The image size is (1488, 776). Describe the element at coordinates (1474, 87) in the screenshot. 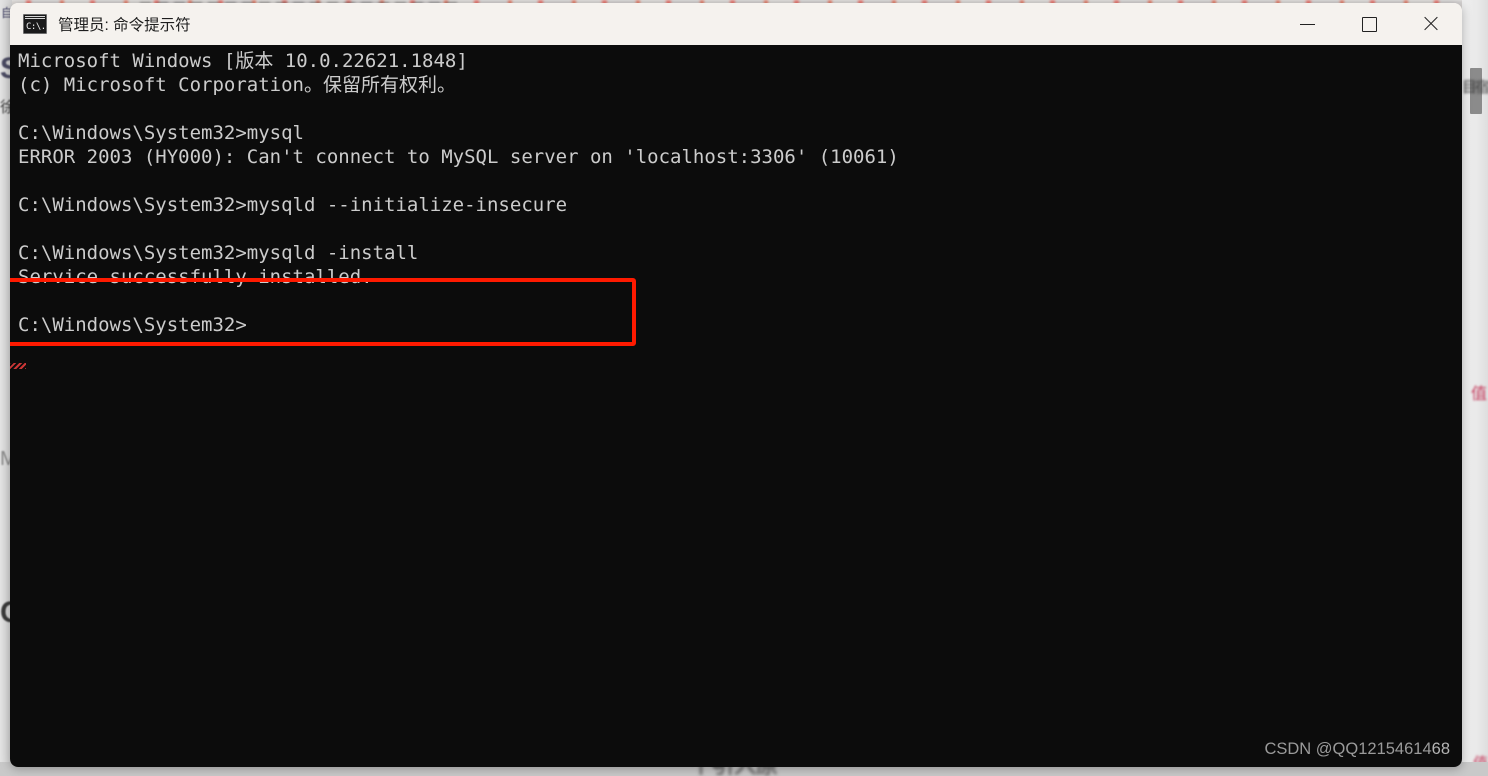

I see `background-right-label-top: 目宿` at that location.